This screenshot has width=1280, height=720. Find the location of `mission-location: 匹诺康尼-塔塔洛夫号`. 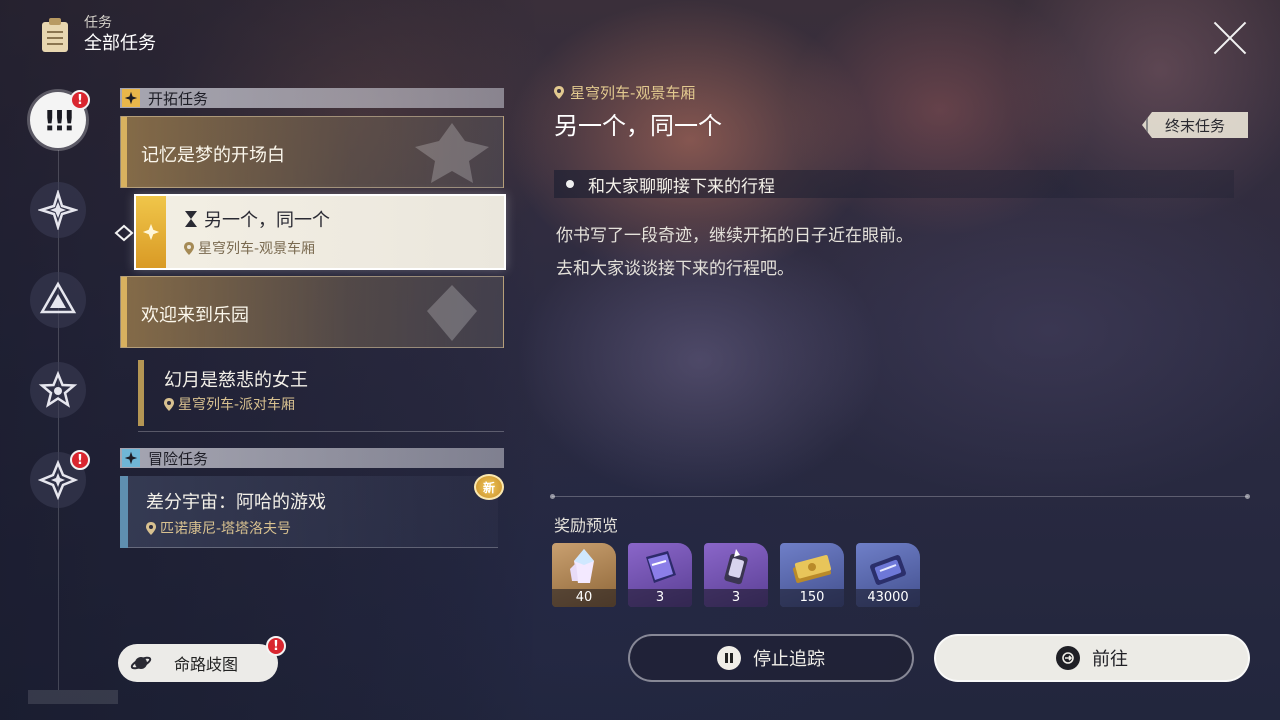

mission-location: 匹诺康尼-塔塔洛夫号 is located at coordinates (218, 528).